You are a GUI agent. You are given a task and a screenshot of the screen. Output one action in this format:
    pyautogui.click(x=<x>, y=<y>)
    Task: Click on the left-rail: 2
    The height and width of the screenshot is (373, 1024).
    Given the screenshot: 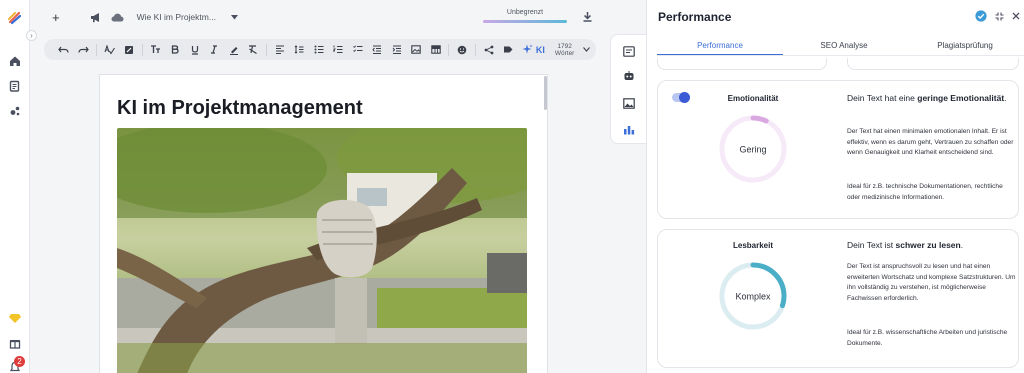 What is the action you would take?
    pyautogui.click(x=15, y=186)
    